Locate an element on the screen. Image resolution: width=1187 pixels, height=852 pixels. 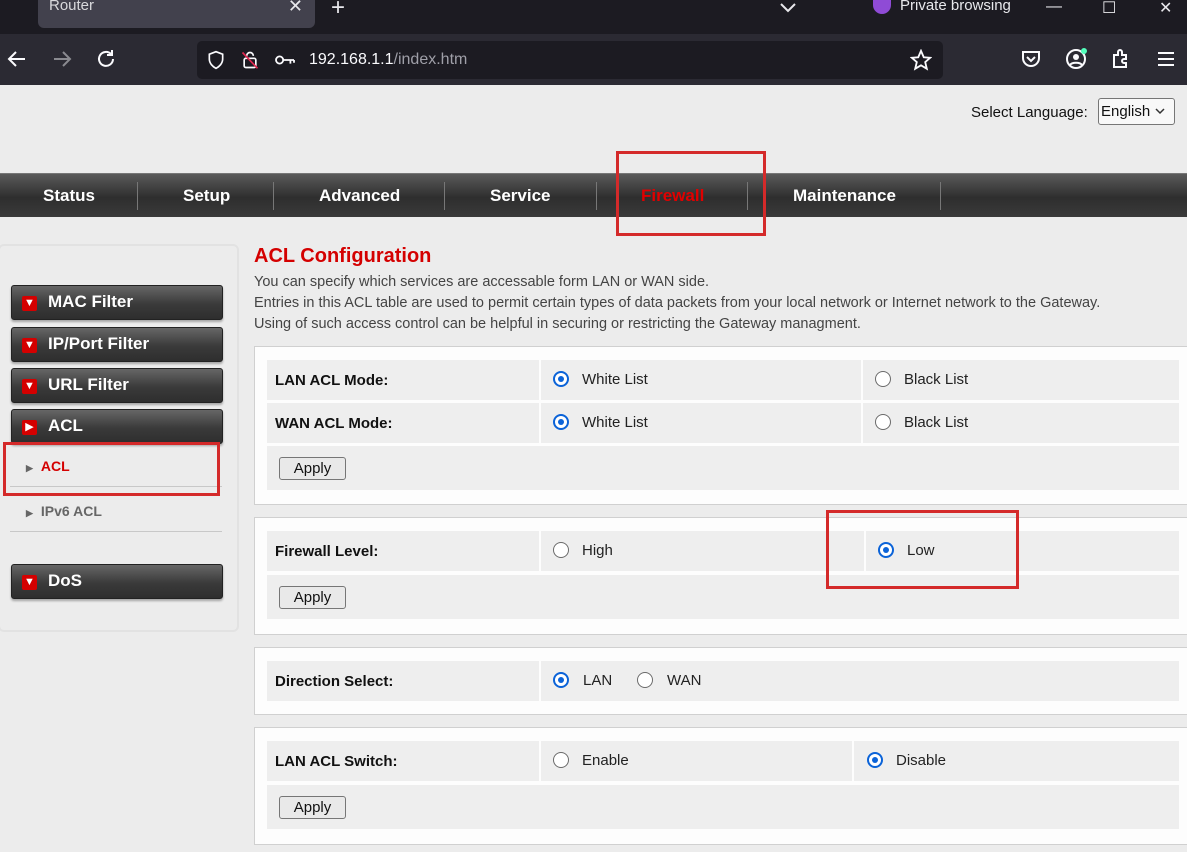
wan-black-list-radio is located at coordinates (883, 422).